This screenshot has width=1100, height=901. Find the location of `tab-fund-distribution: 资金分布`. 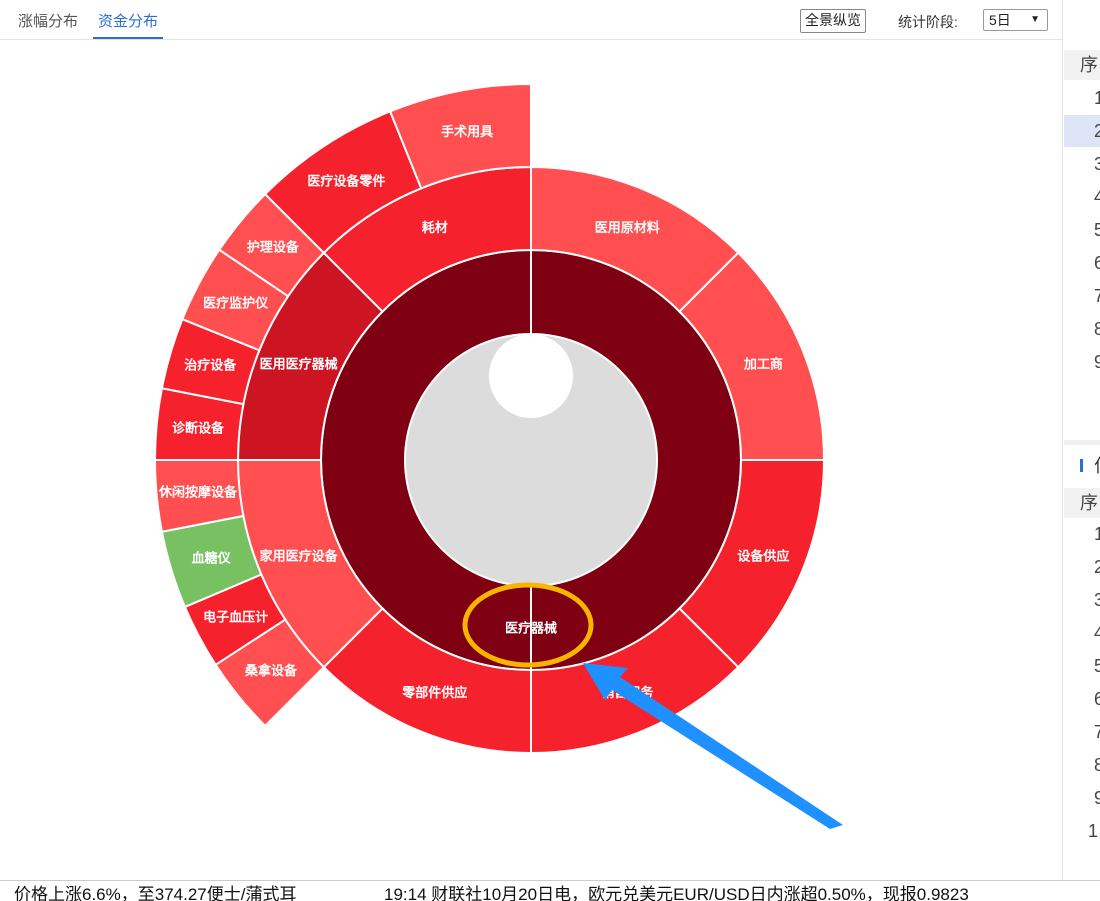

tab-fund-distribution: 资金分布 is located at coordinates (128, 24).